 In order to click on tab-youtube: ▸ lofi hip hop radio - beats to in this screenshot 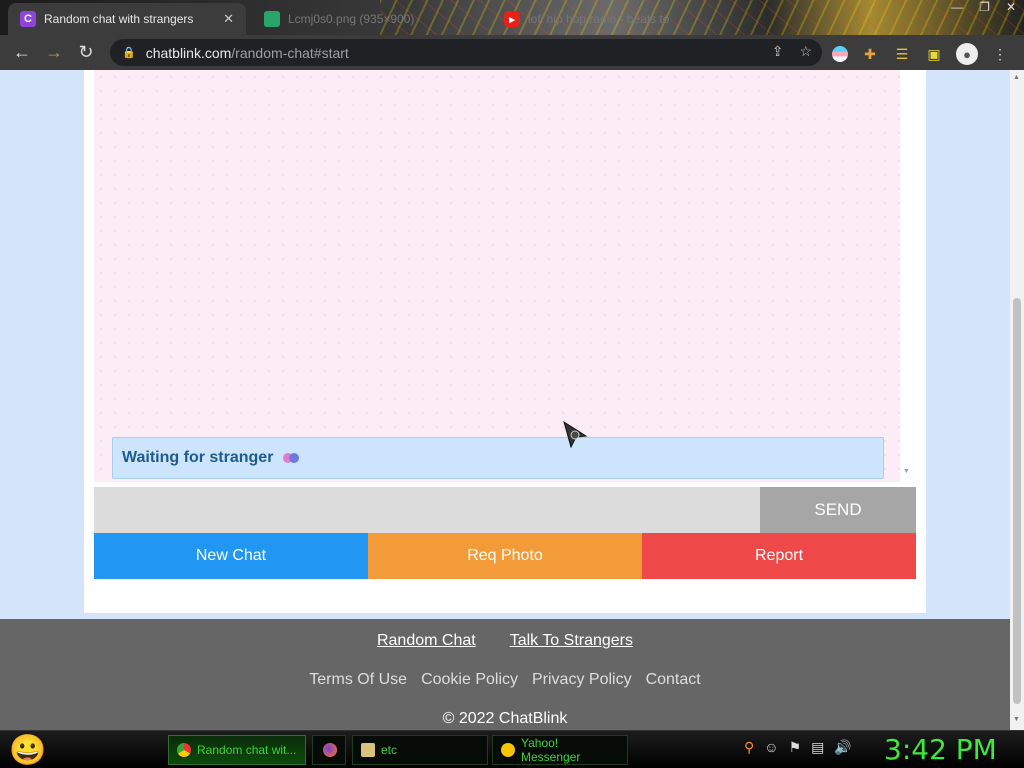, I will do `click(597, 19)`.